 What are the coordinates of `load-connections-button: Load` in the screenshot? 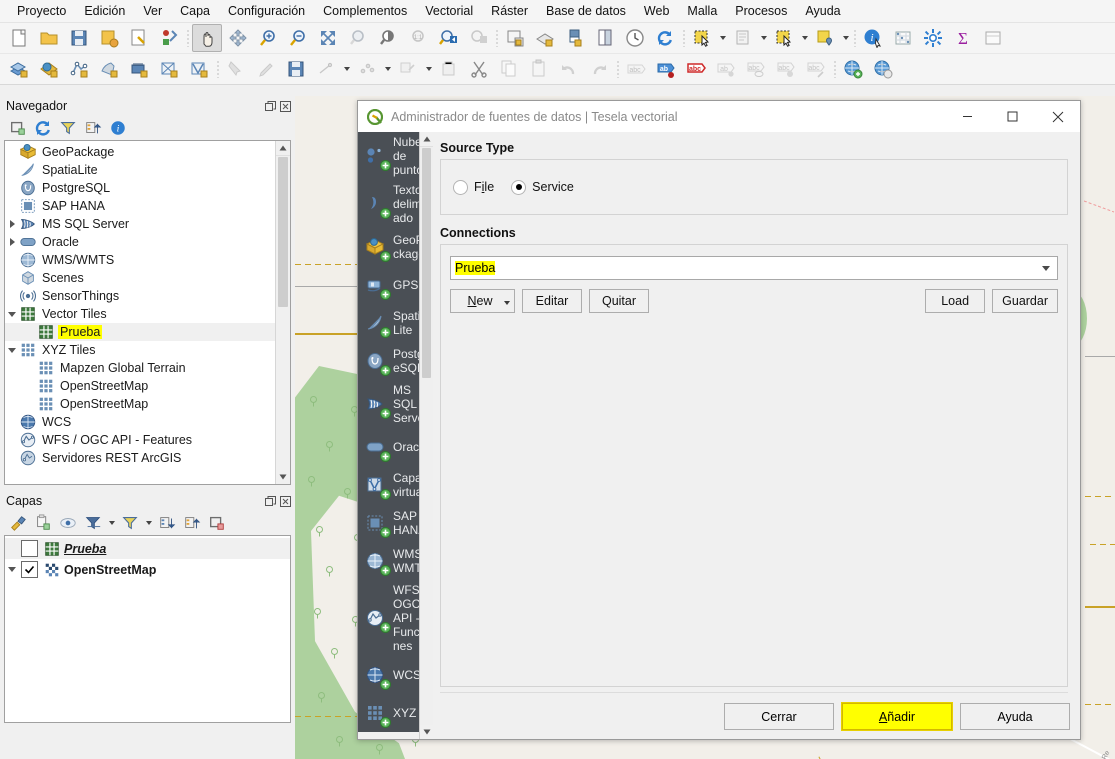 It's located at (955, 301).